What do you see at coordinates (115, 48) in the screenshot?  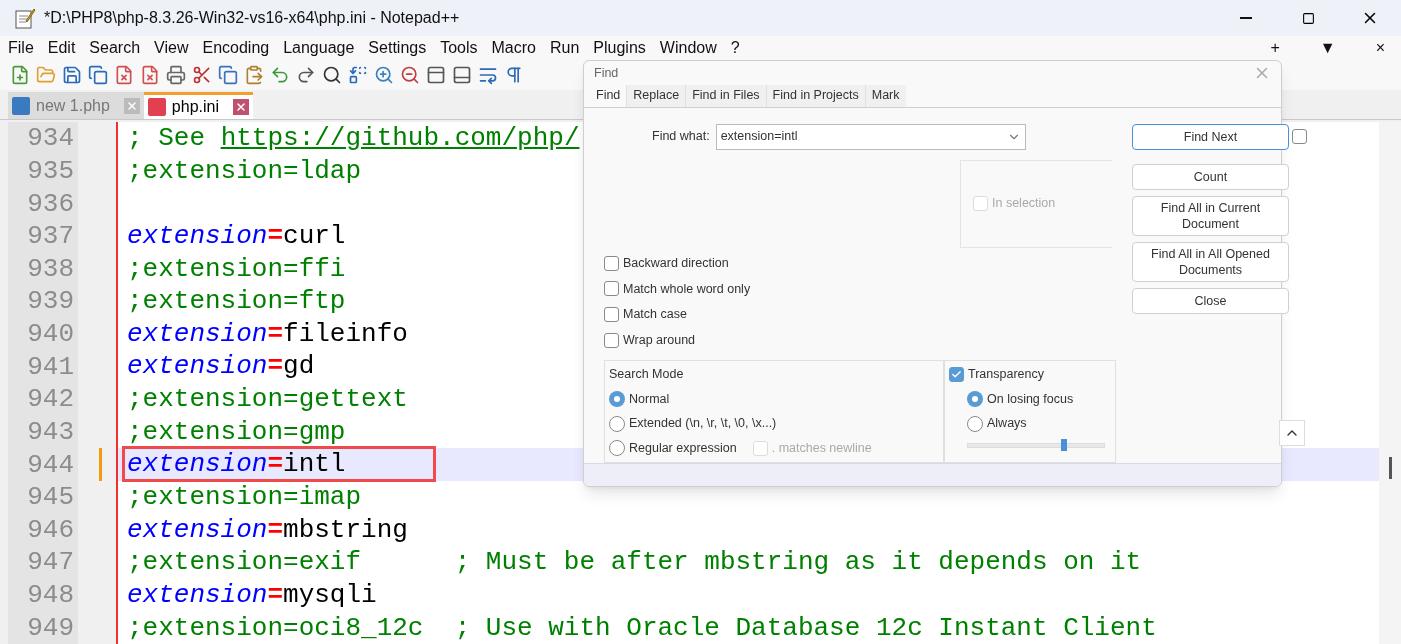 I see `menu-item: Search` at bounding box center [115, 48].